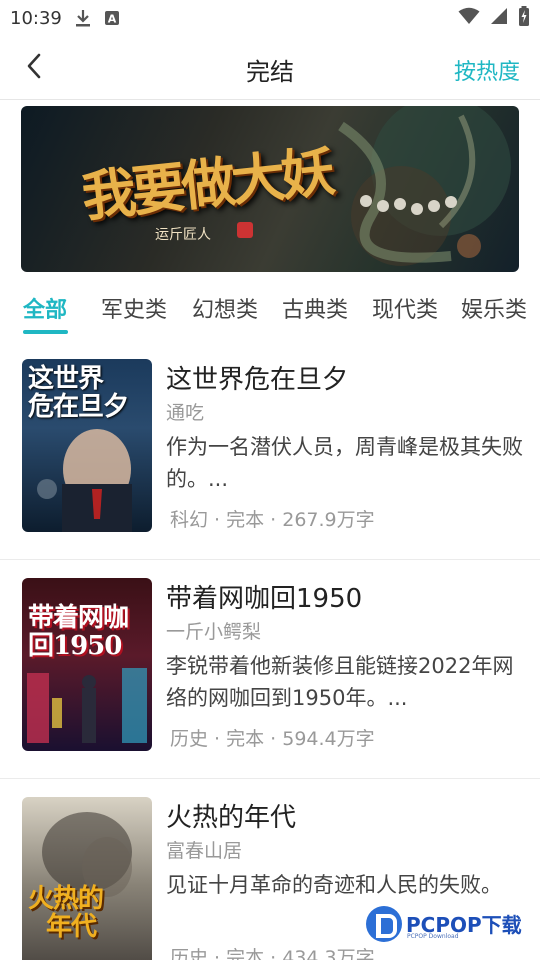 The image size is (540, 960). I want to click on active-tab-indicator, so click(45, 332).